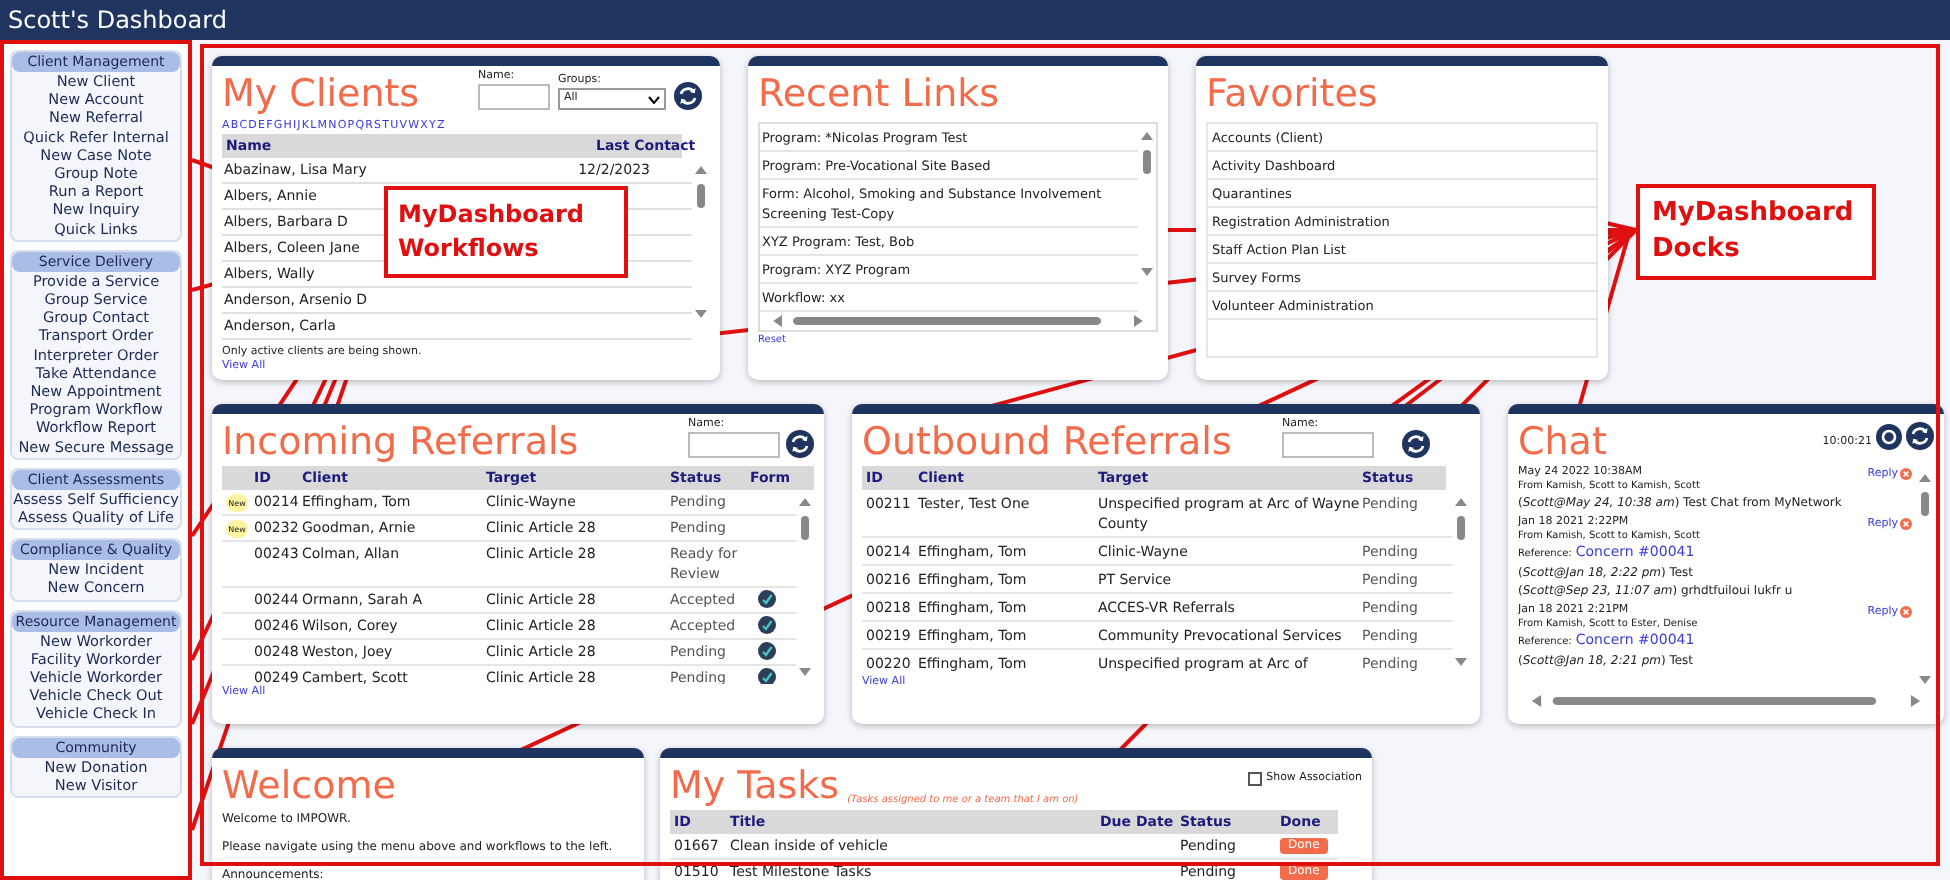  Describe the element at coordinates (1255, 778) in the screenshot. I see `show-association-checkbox` at that location.